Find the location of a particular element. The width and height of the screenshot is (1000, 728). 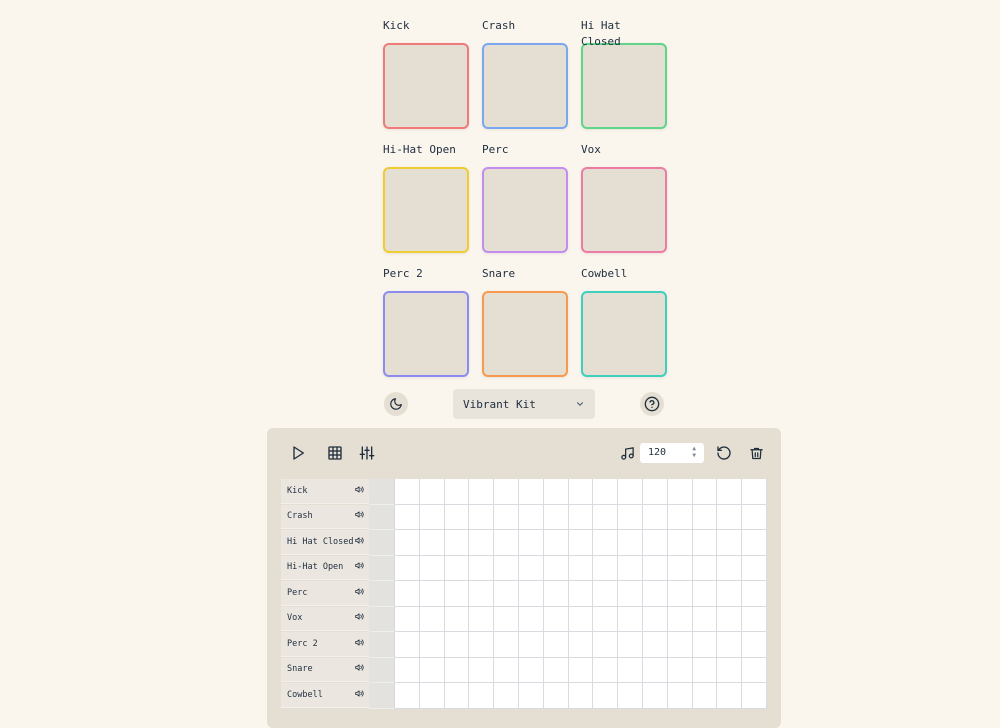

track-label: Perc is located at coordinates (325, 593).